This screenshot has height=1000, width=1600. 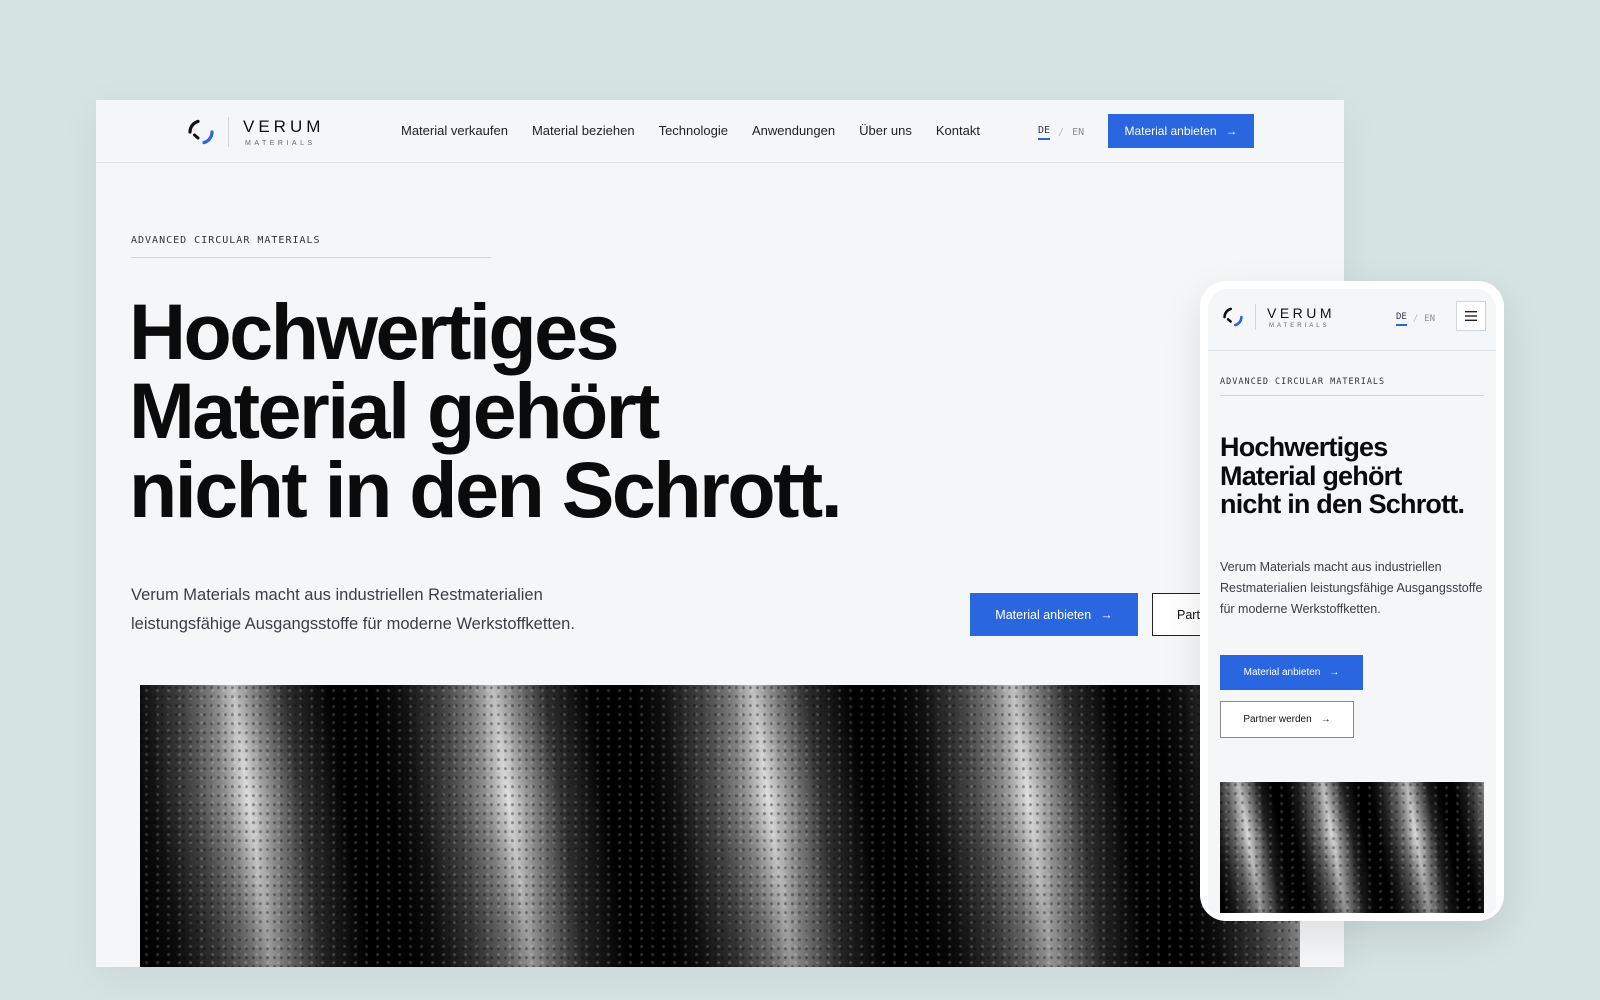 I want to click on partner-werden-button: Partner werden →, so click(x=1287, y=719).